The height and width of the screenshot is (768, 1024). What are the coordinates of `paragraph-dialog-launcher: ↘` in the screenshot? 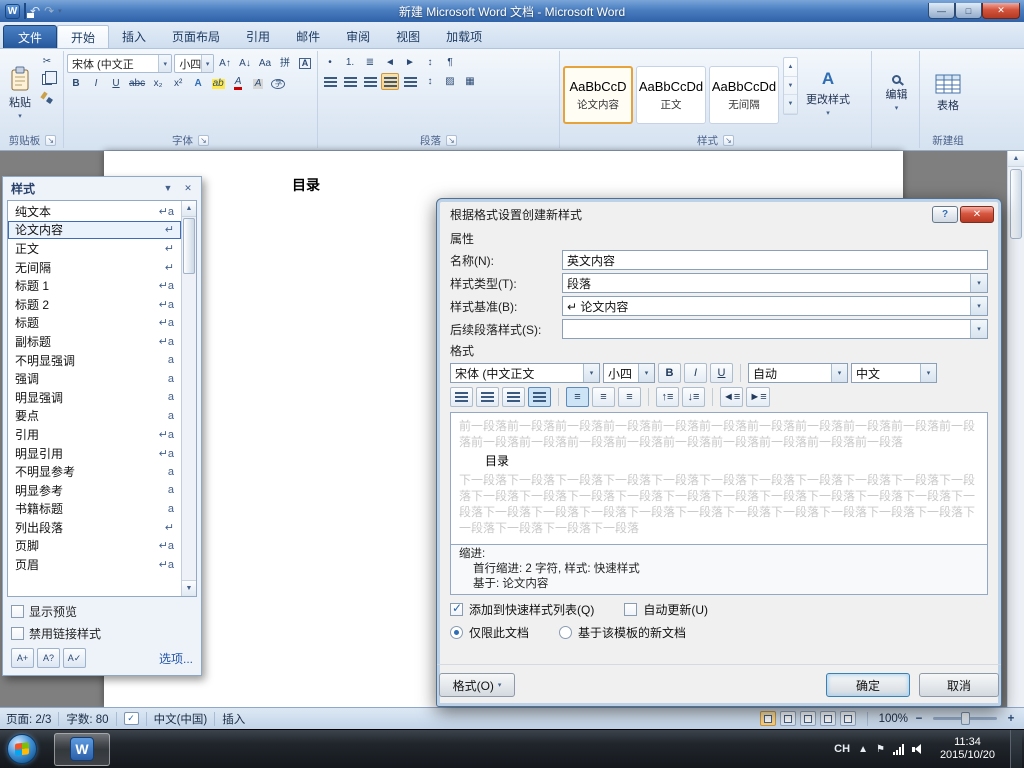 It's located at (451, 140).